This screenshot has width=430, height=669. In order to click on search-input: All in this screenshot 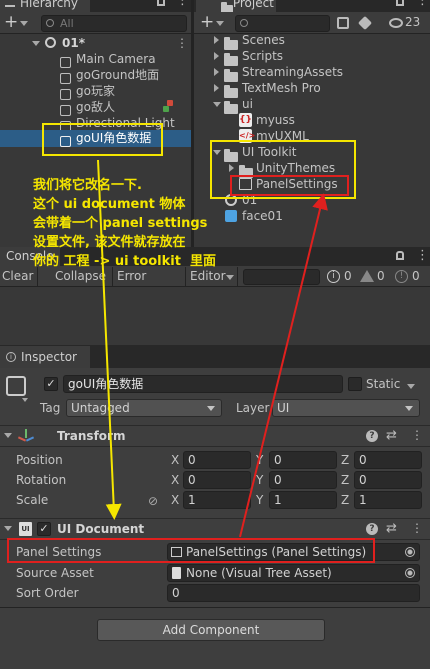, I will do `click(114, 23)`.